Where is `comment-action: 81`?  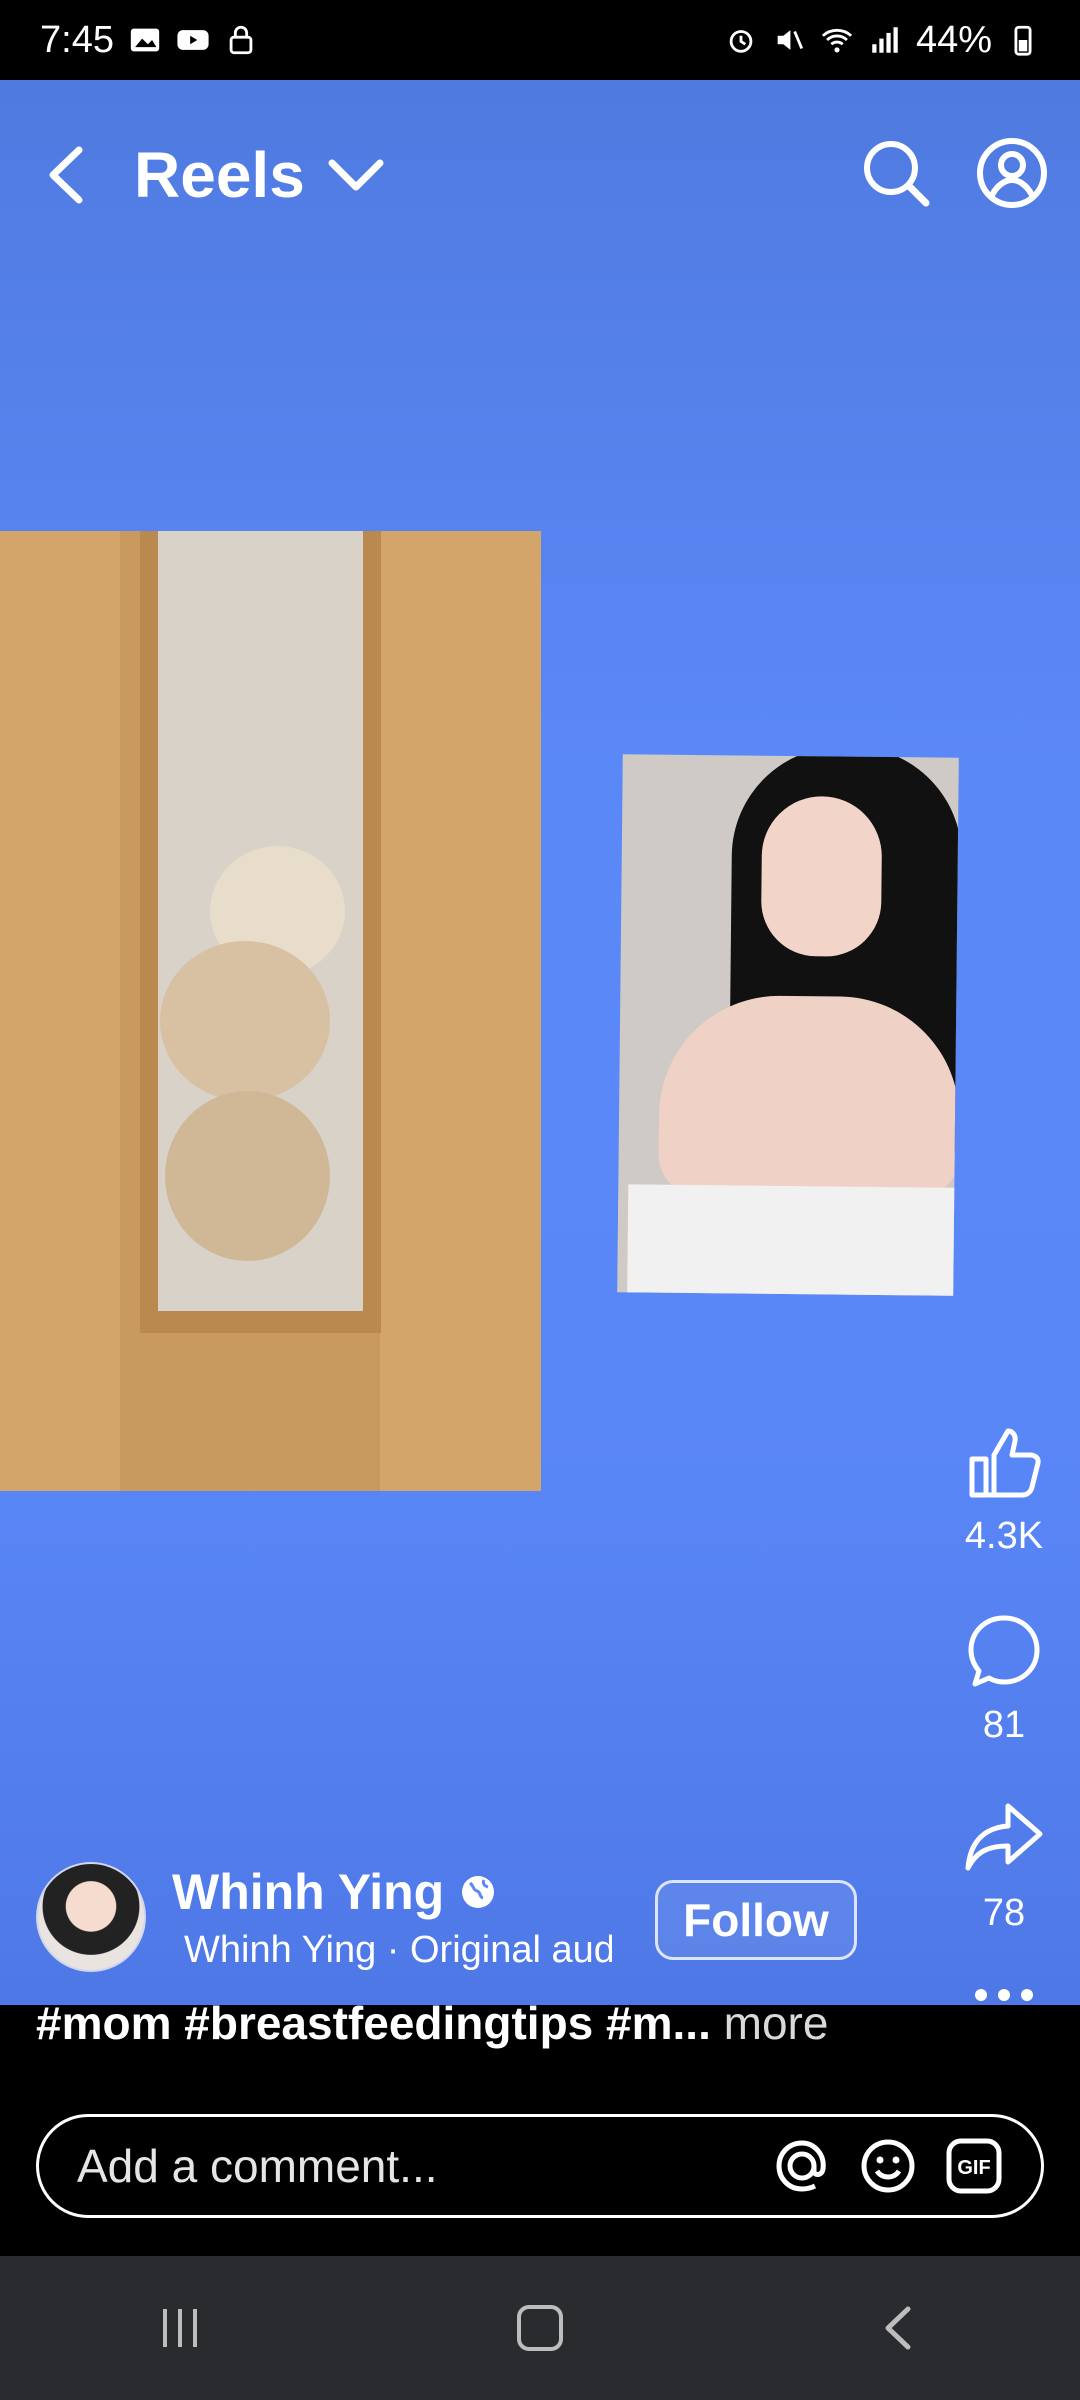 comment-action: 81 is located at coordinates (1004, 1679).